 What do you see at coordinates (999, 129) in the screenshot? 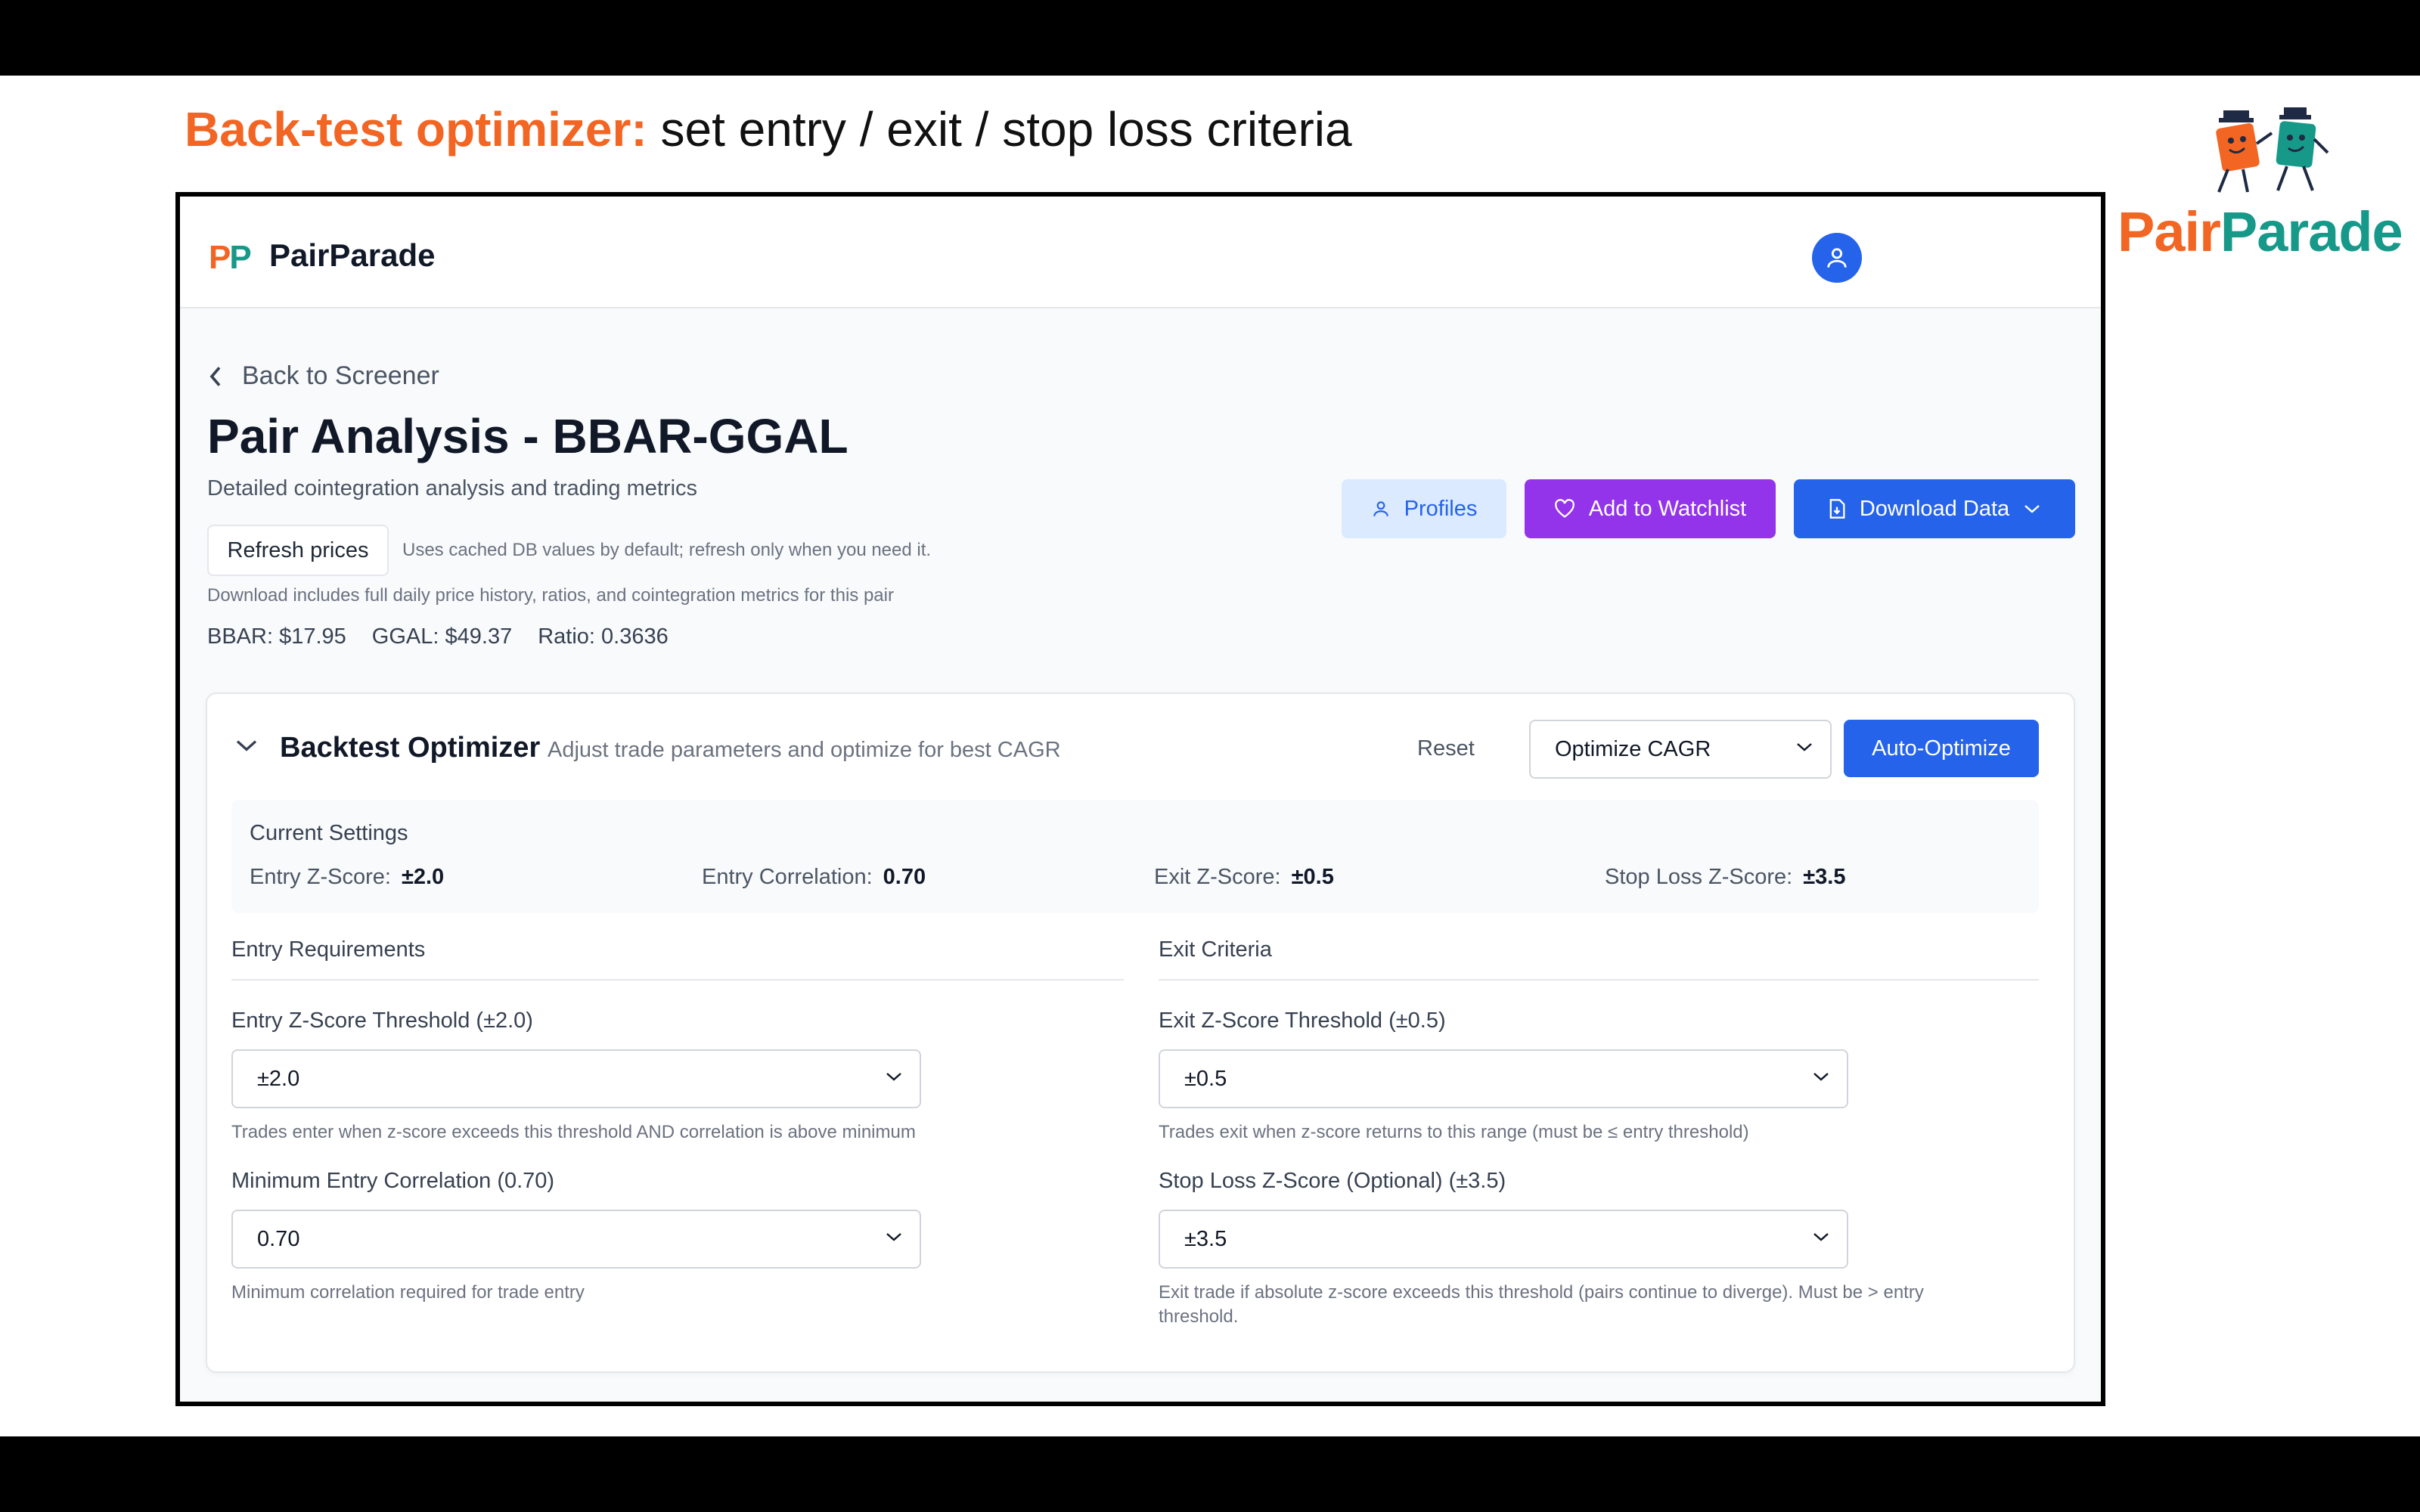
I see `slide-title-rest: set entry / exit / stop loss criteria` at bounding box center [999, 129].